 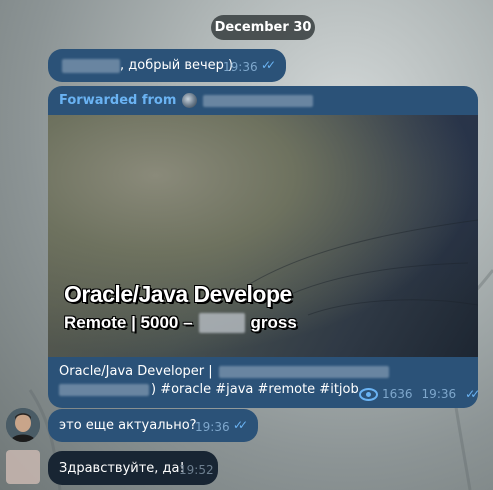 What do you see at coordinates (23, 467) in the screenshot?
I see `contact-avatar` at bounding box center [23, 467].